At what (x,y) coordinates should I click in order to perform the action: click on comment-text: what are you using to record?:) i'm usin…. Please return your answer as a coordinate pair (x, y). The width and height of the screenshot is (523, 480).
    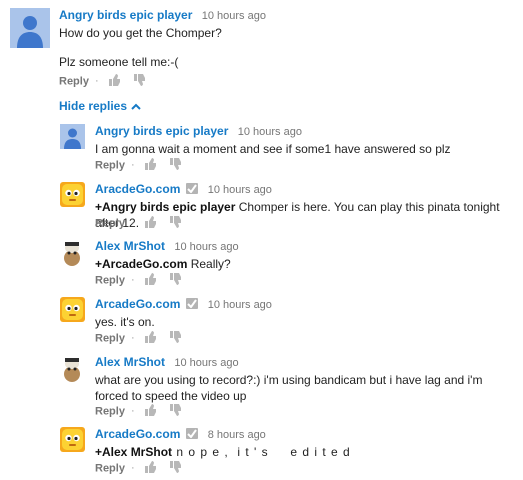
    Looking at the image, I should click on (289, 388).